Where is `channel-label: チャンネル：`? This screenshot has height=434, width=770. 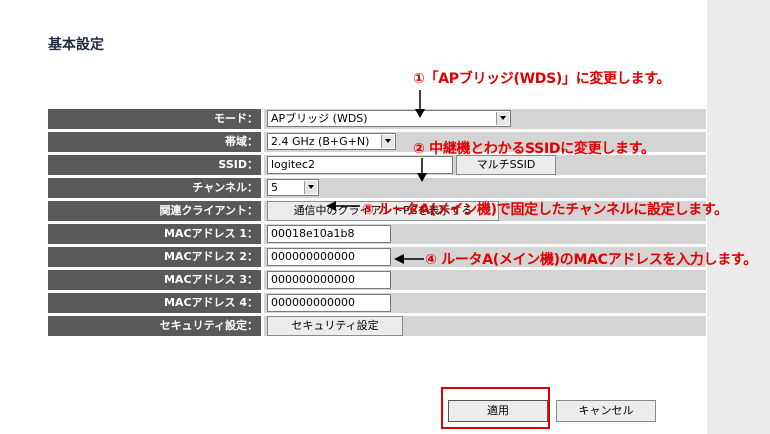
channel-label: チャンネル： is located at coordinates (154, 188).